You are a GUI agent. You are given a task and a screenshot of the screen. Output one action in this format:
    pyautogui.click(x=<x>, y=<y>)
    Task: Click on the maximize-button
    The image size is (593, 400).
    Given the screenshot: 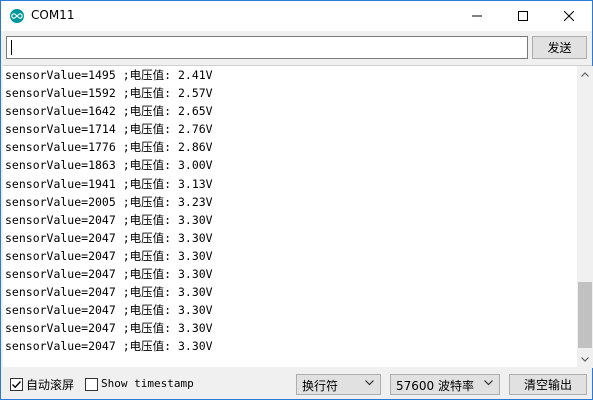 What is the action you would take?
    pyautogui.click(x=523, y=16)
    